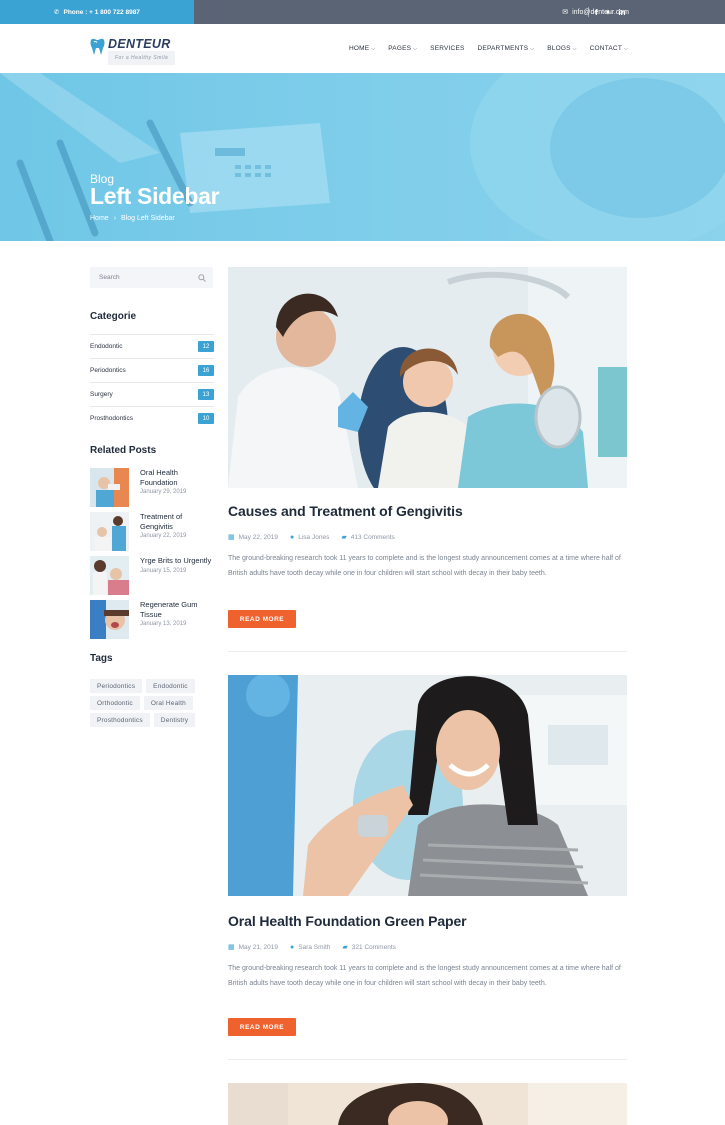 The width and height of the screenshot is (725, 1125). What do you see at coordinates (113, 316) in the screenshot?
I see `categories-heading: Categorie` at bounding box center [113, 316].